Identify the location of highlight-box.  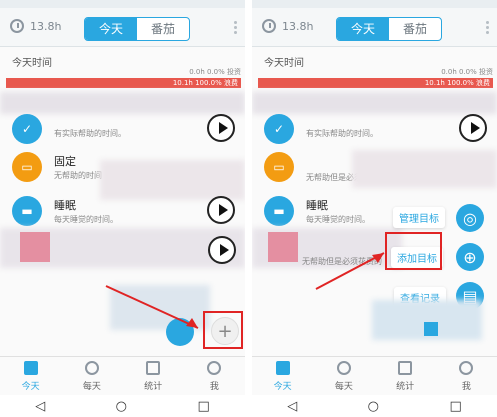
(413, 251).